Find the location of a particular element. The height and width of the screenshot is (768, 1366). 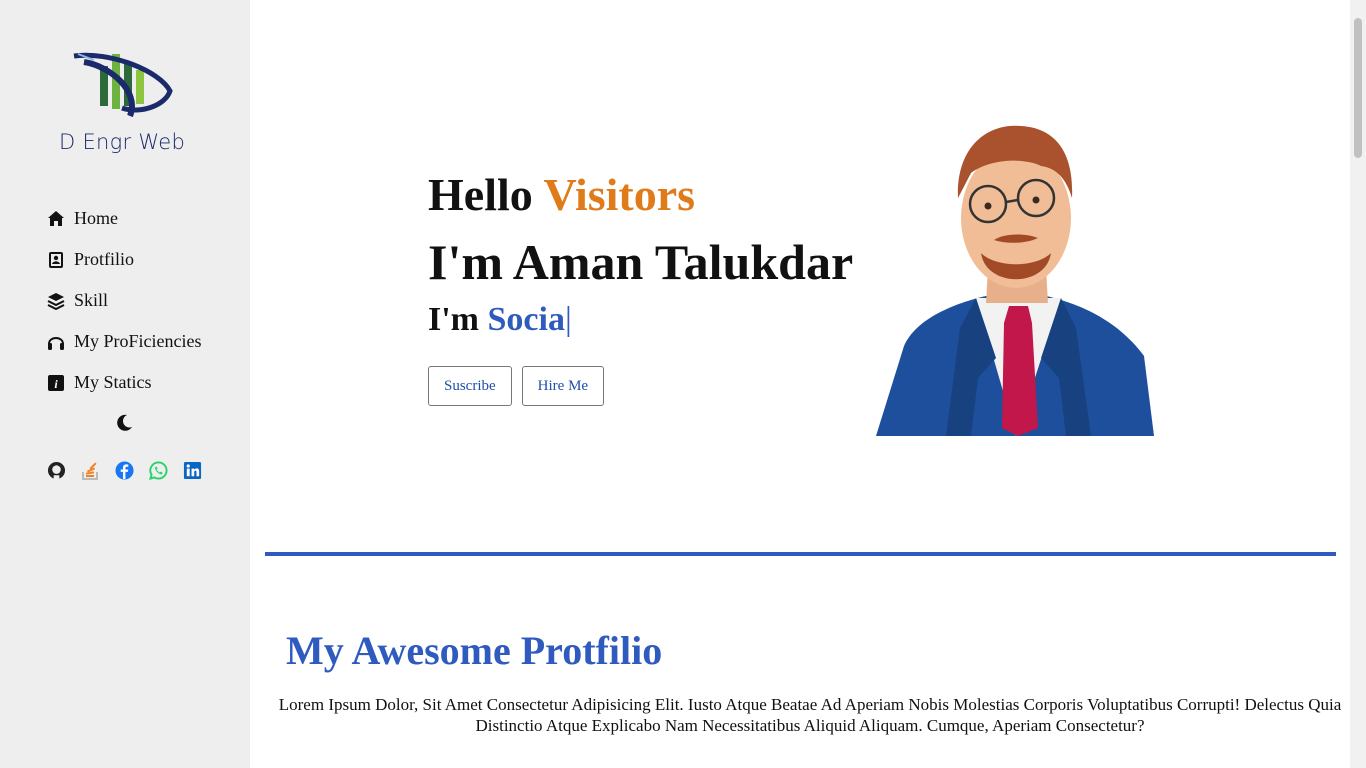

sidebar-item-label: Protfilio is located at coordinates (104, 259).